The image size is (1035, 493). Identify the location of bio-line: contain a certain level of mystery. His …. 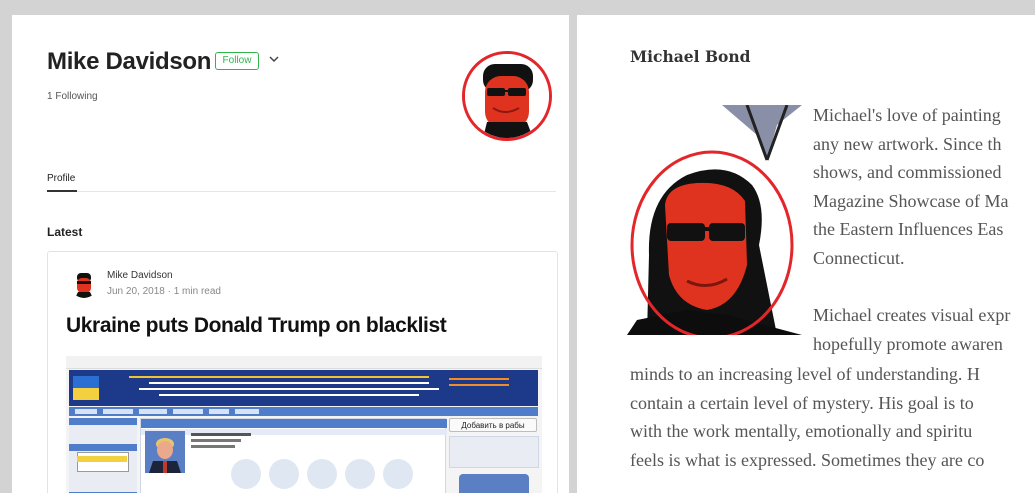
(802, 402).